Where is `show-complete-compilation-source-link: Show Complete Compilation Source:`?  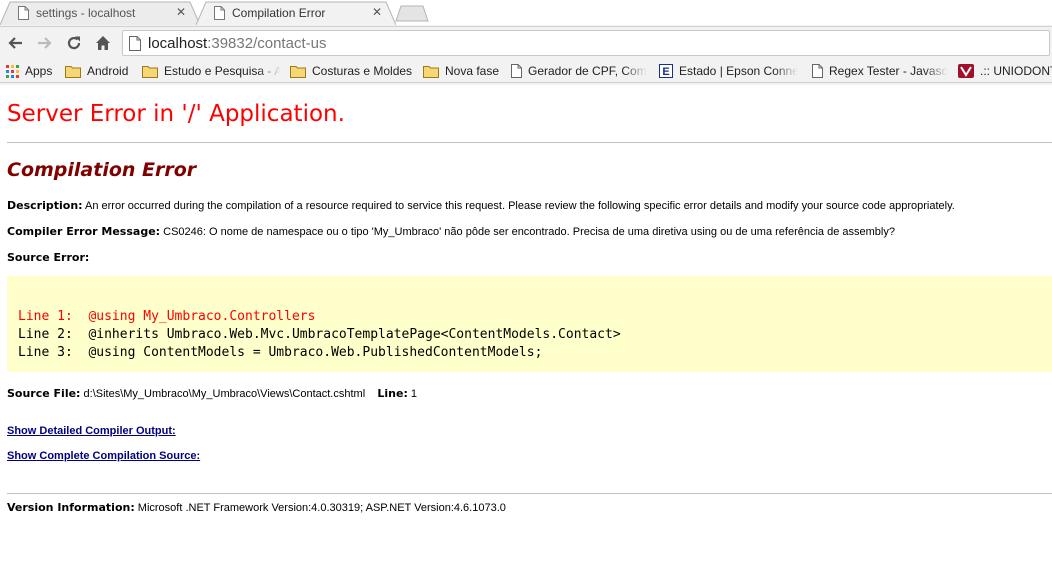
show-complete-compilation-source-link: Show Complete Compilation Source: is located at coordinates (103, 456).